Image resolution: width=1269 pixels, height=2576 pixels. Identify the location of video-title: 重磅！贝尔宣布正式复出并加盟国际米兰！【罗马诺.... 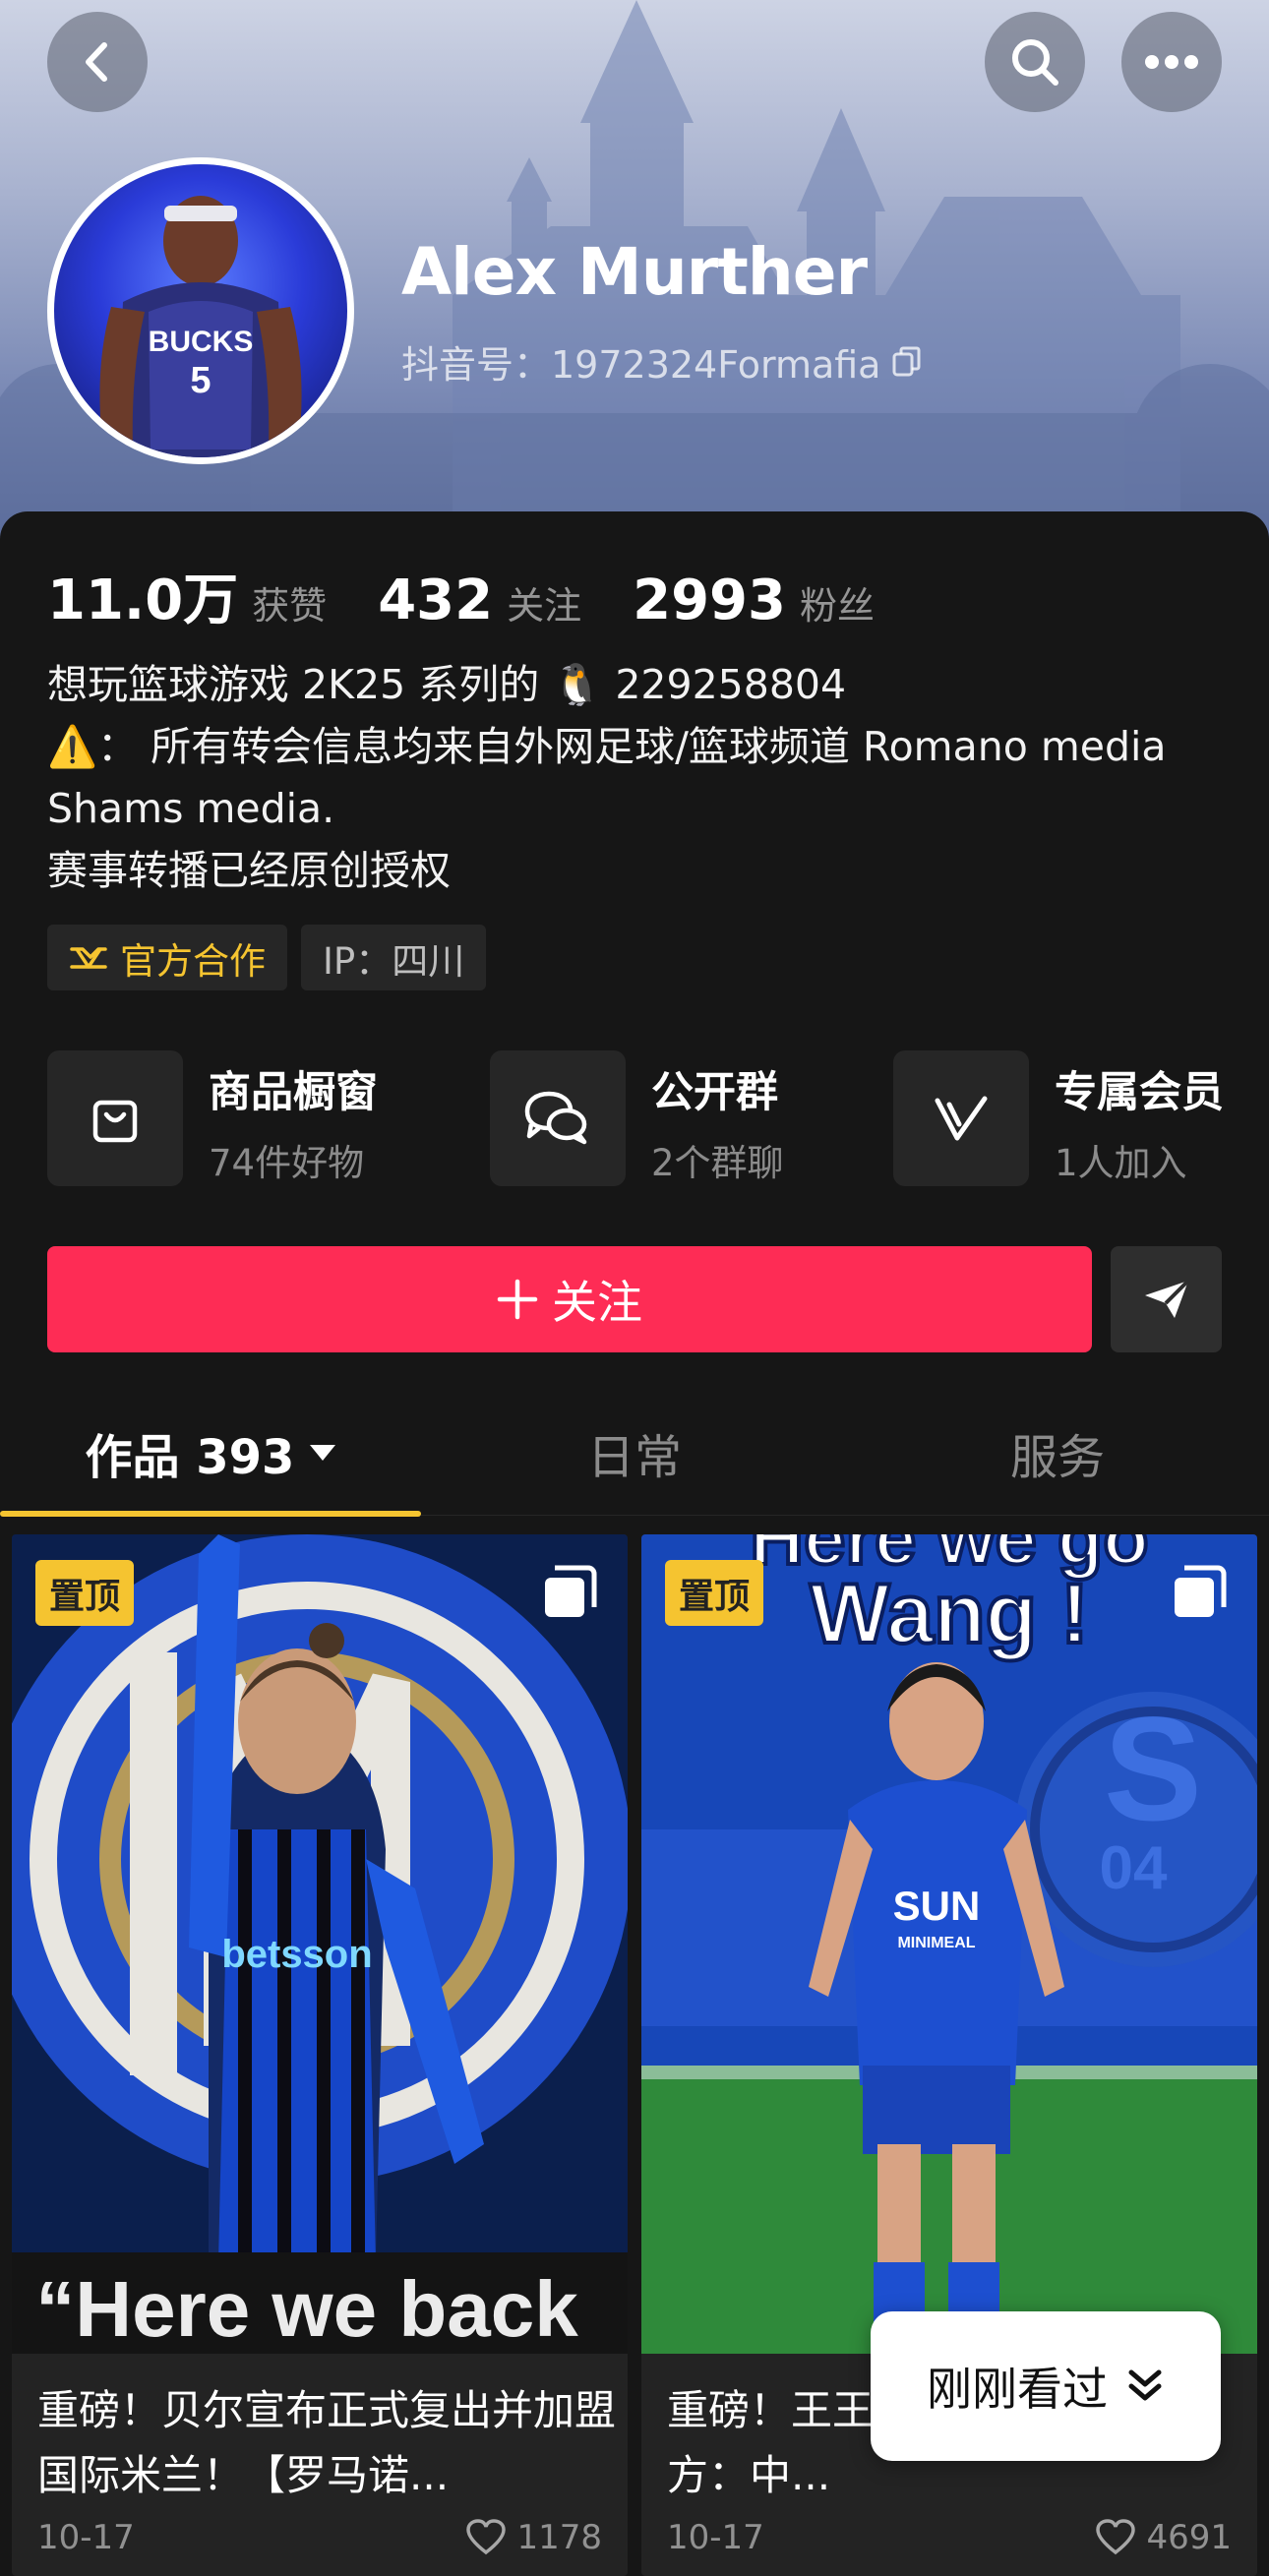
(327, 2442).